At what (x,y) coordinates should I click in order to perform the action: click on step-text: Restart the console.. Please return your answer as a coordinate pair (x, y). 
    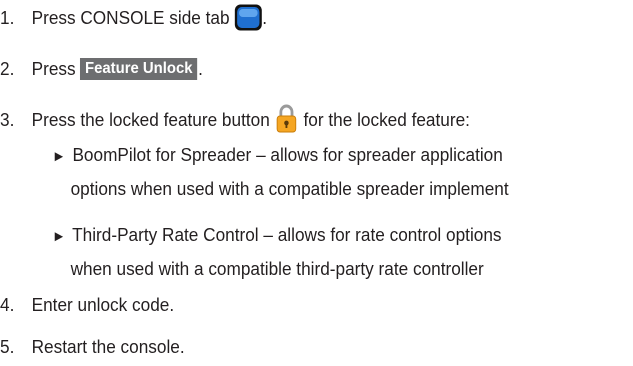
    Looking at the image, I should click on (108, 346).